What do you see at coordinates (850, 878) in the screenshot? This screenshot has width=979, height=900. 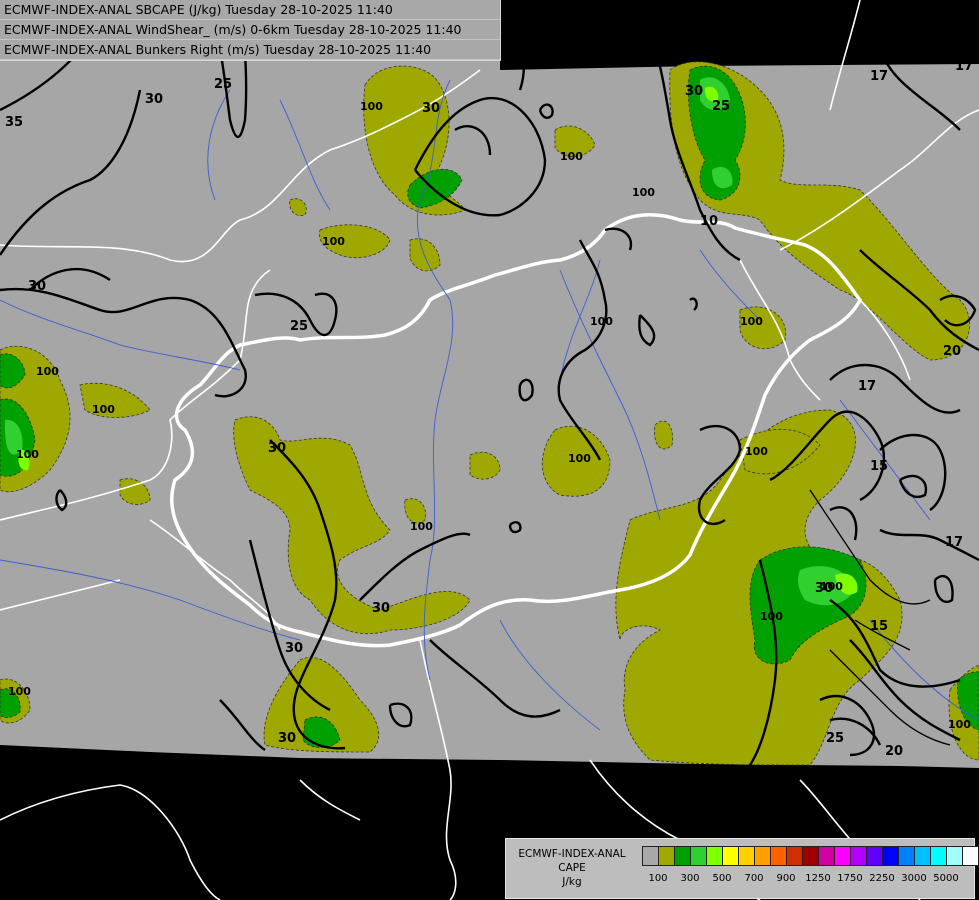 I see `legend-tick: 1750` at bounding box center [850, 878].